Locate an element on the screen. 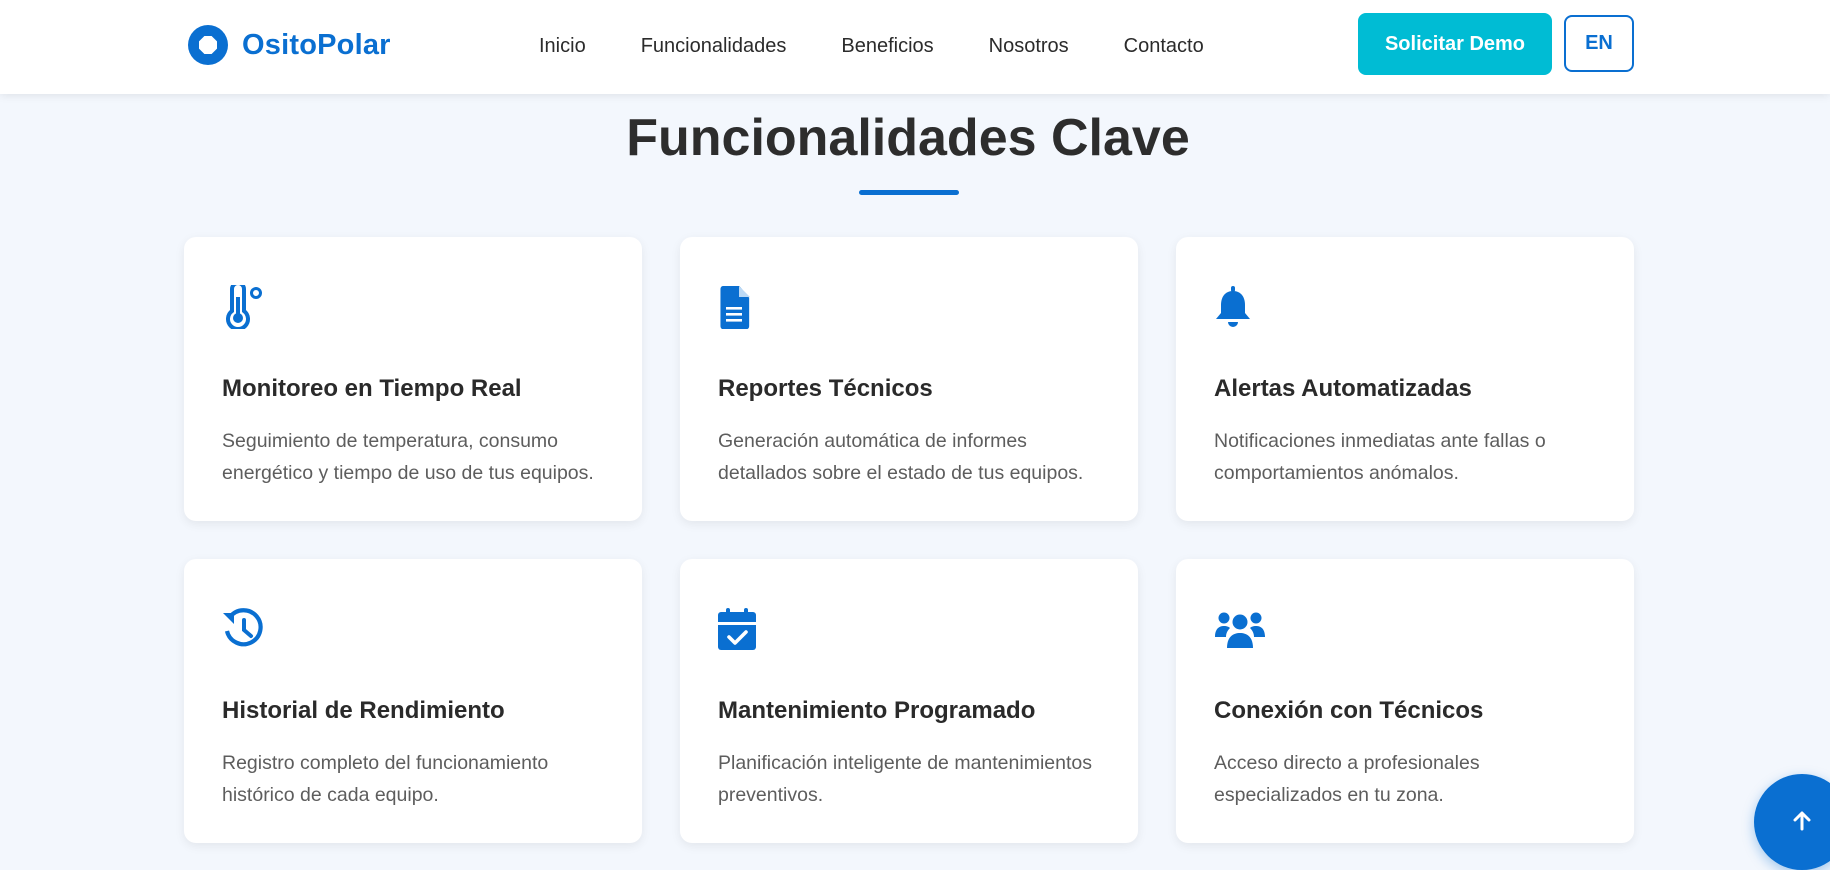 The image size is (1830, 870). nav-link-beneficios: Beneficios is located at coordinates (887, 46).